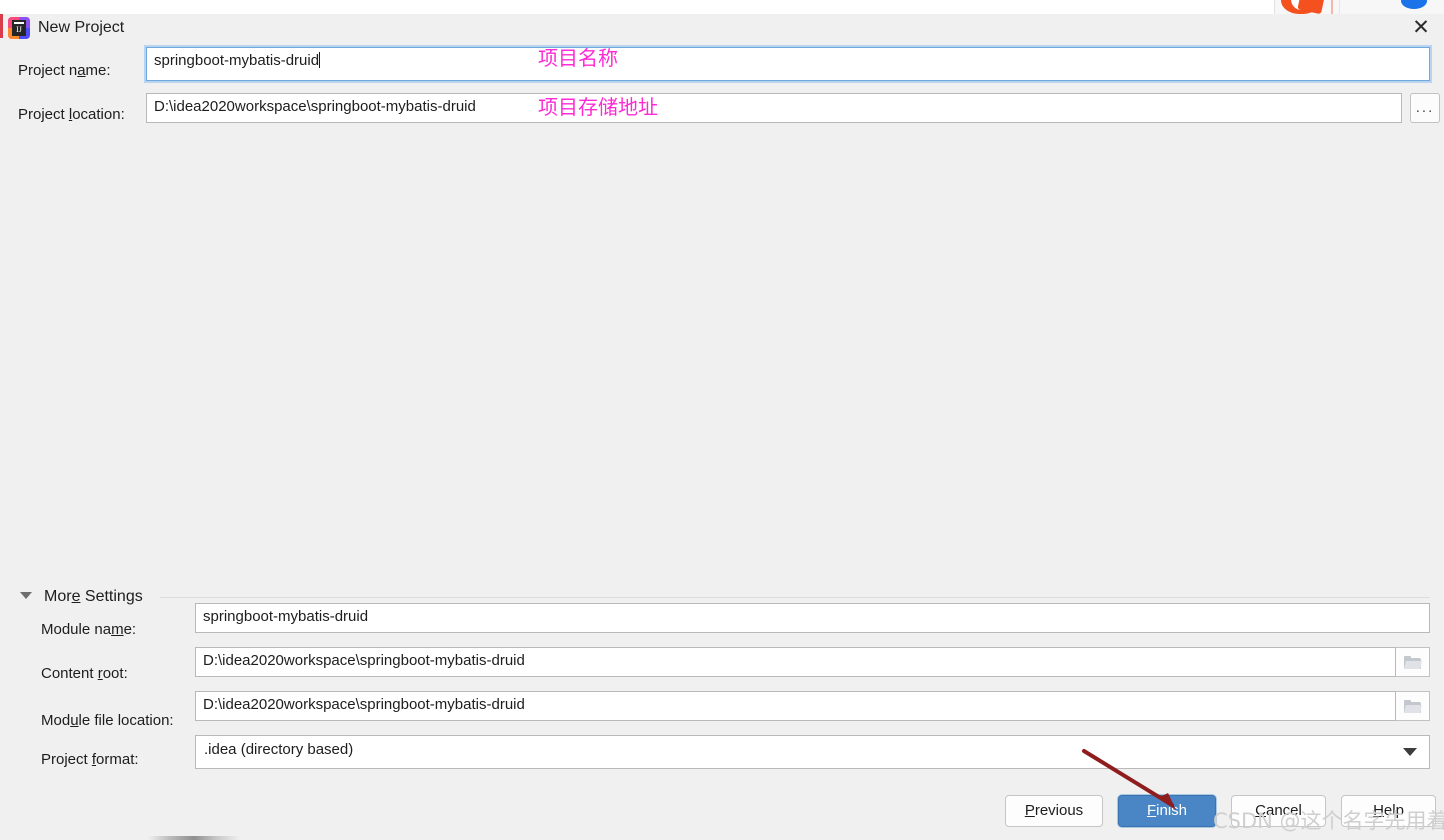  I want to click on content-root-browse-button, so click(1413, 662).